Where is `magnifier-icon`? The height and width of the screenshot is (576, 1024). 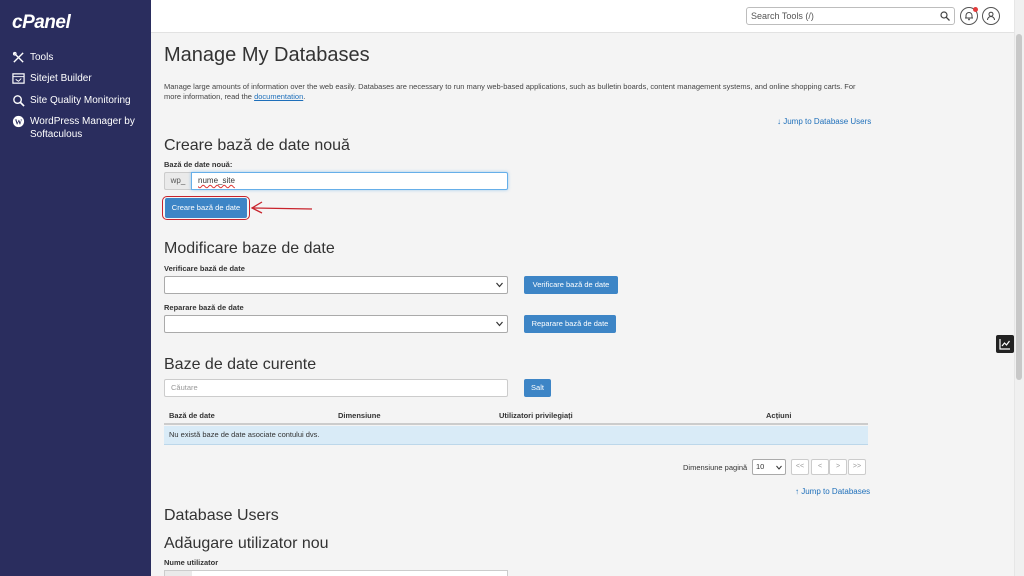
magnifier-icon is located at coordinates (19, 101).